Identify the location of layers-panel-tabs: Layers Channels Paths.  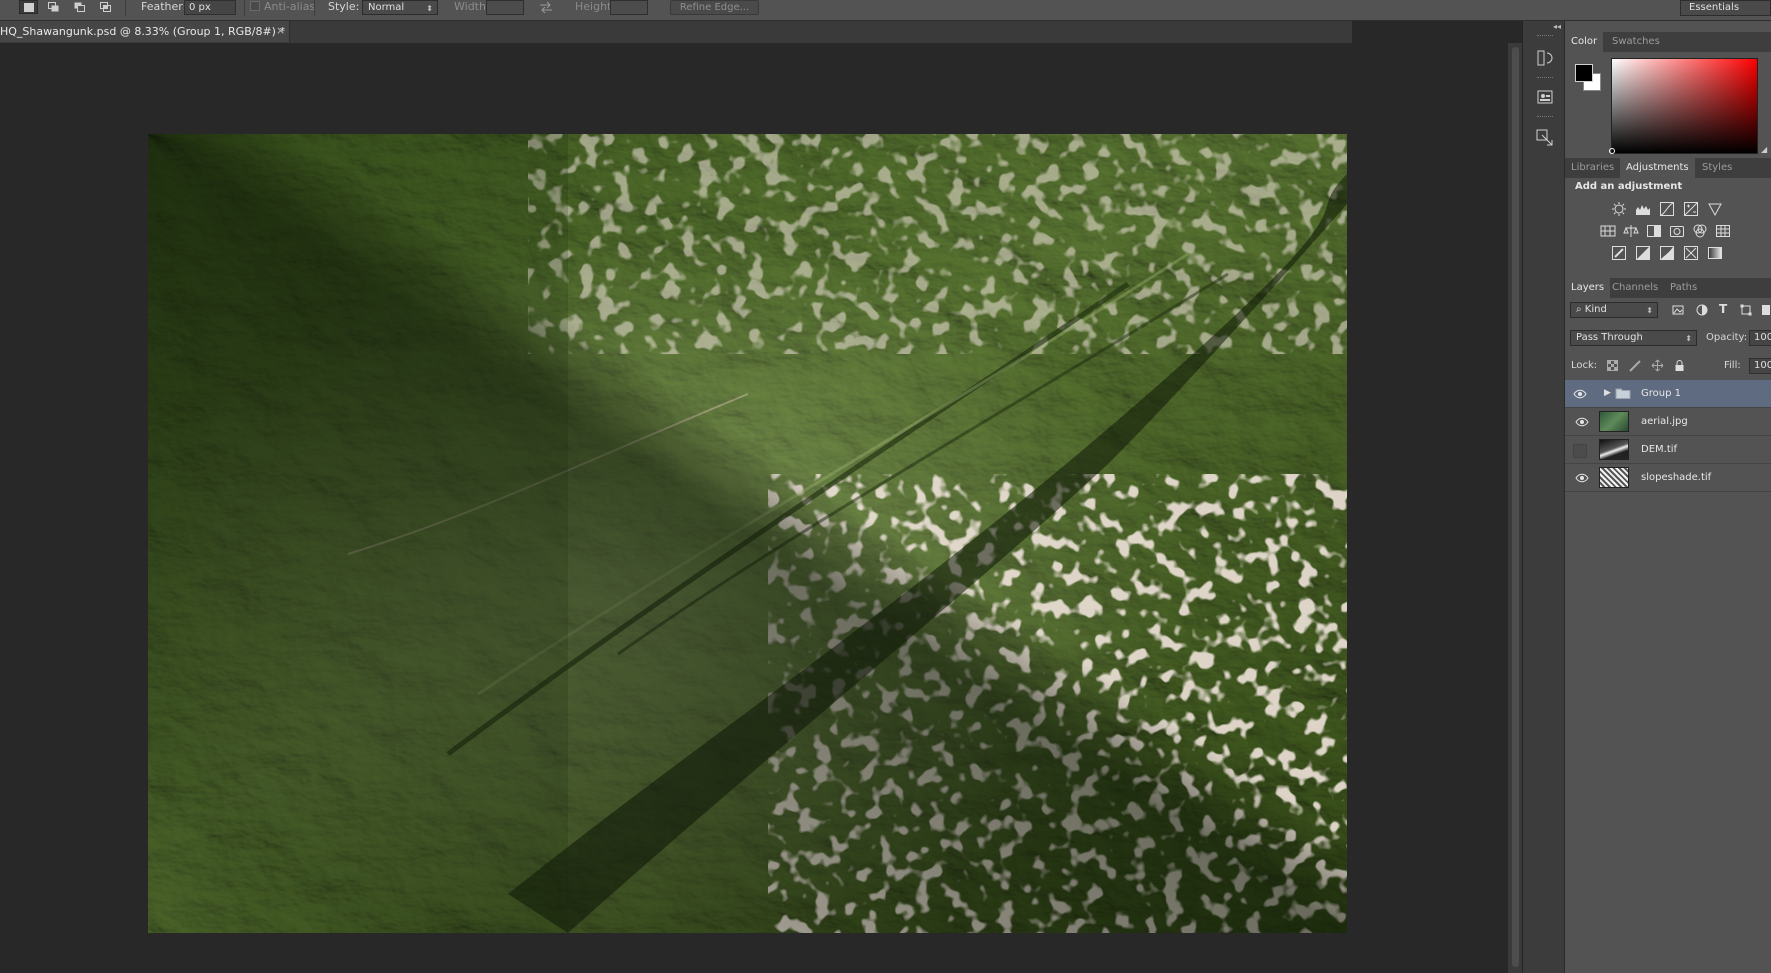
(1668, 288).